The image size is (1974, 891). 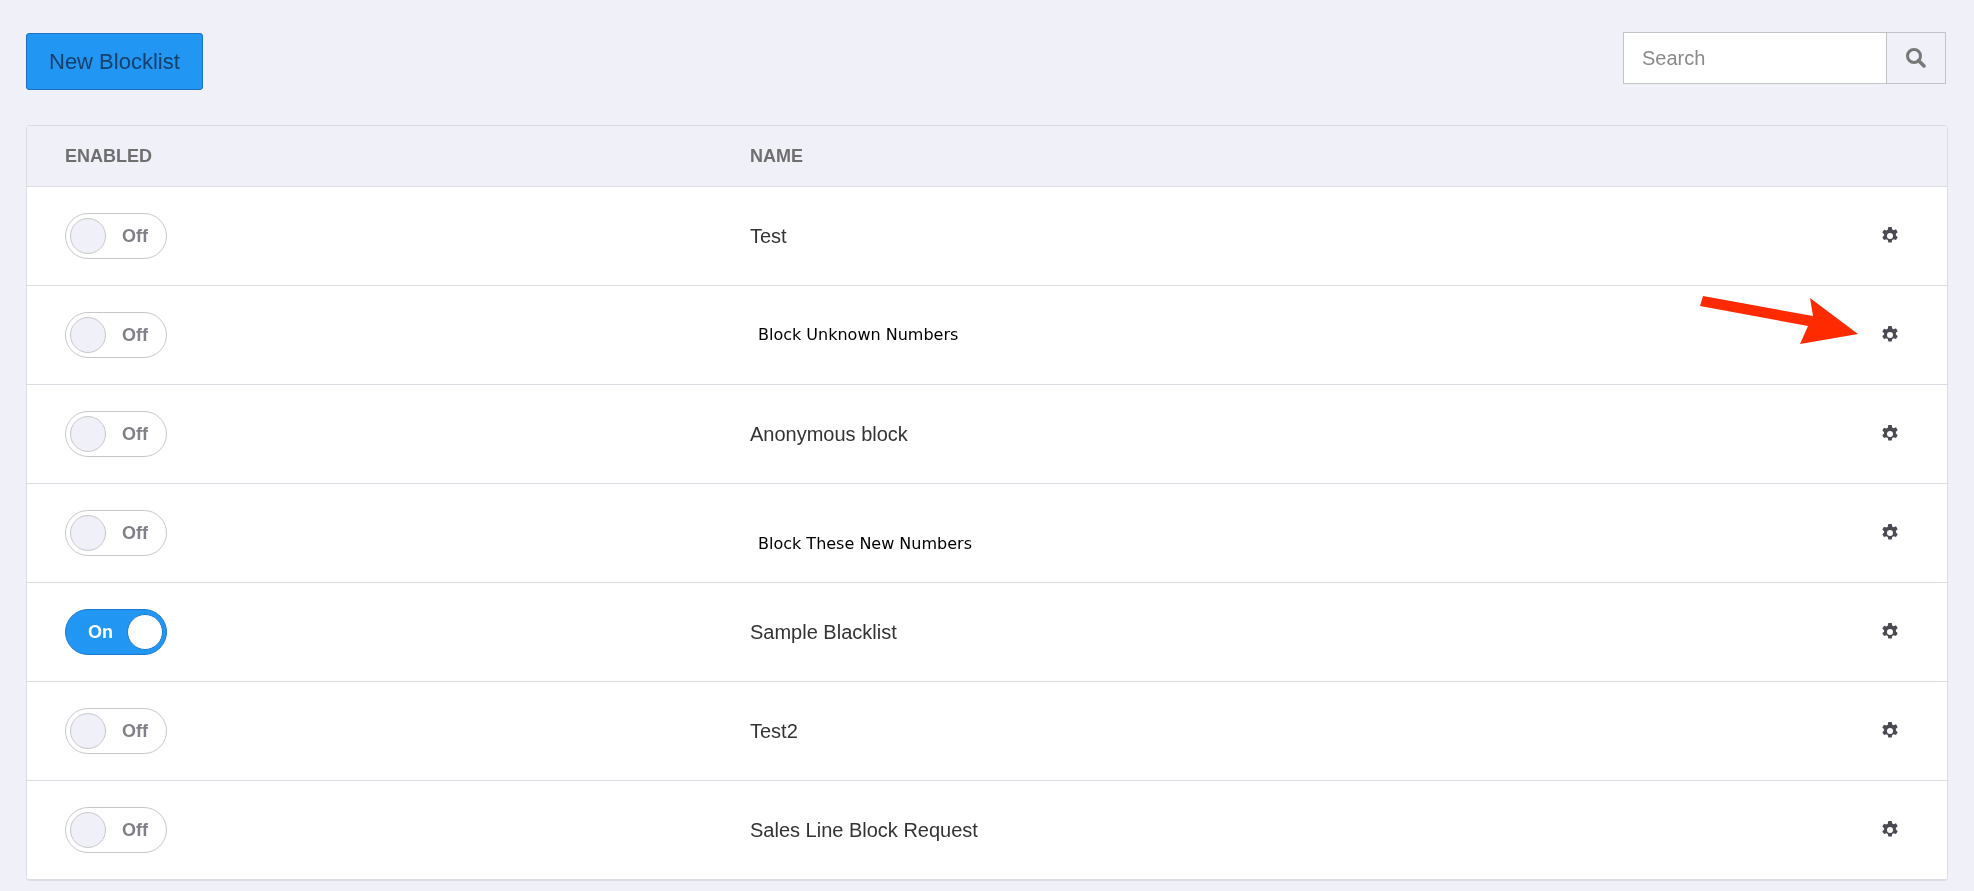 I want to click on search-icon, so click(x=1916, y=58).